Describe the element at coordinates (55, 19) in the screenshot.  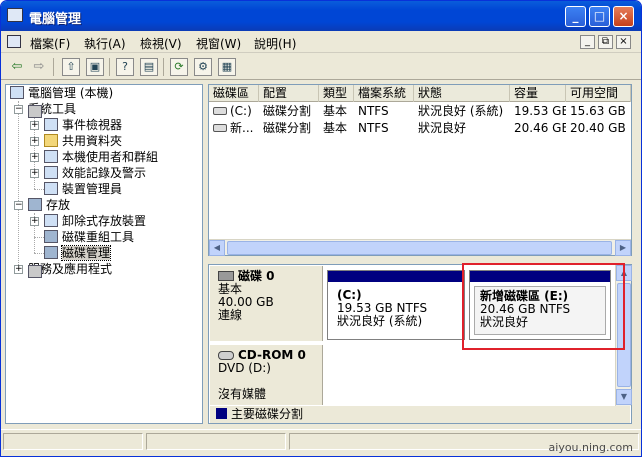
I see `window-title: 電腦管理` at that location.